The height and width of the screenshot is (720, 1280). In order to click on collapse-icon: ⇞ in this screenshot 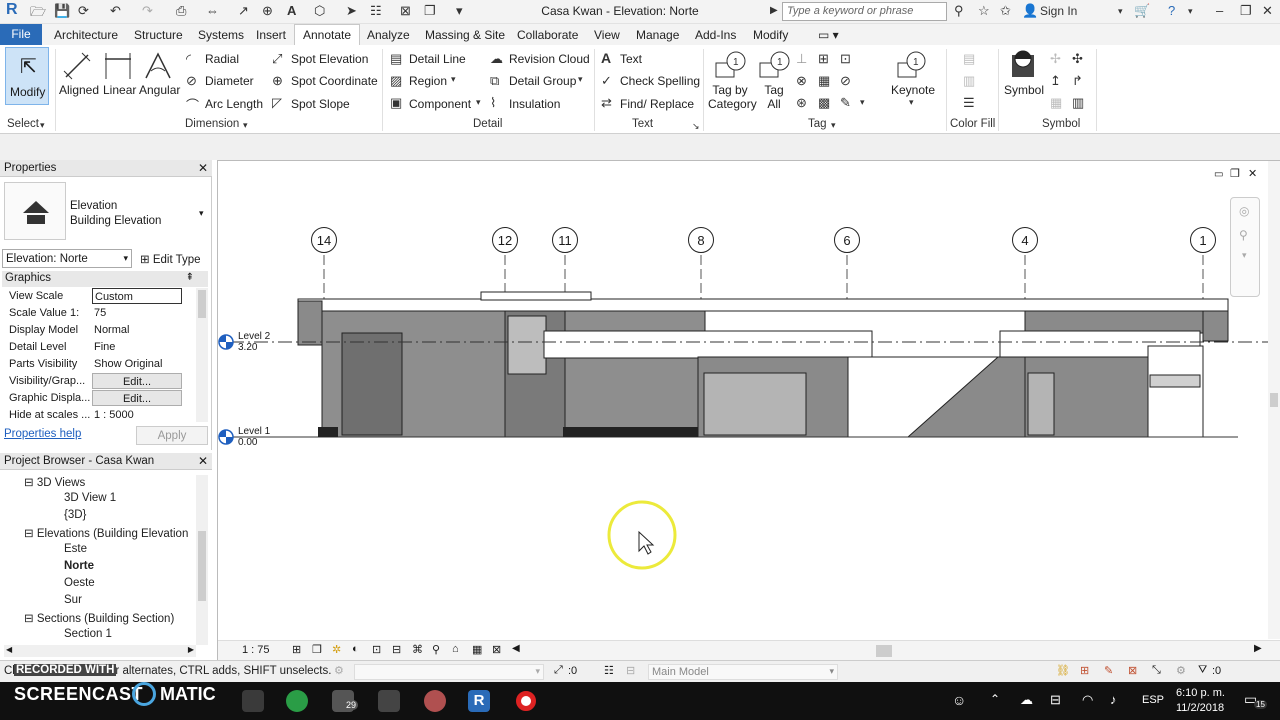, I will do `click(190, 277)`.